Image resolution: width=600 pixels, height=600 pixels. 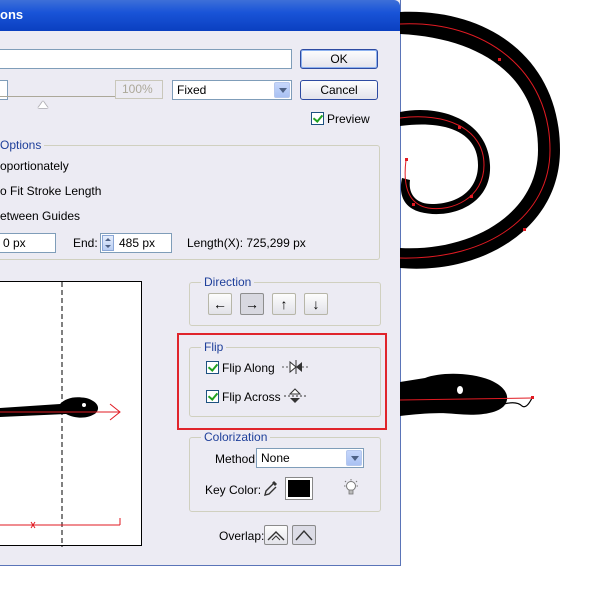 What do you see at coordinates (85, 243) in the screenshot?
I see `end-label: End:` at bounding box center [85, 243].